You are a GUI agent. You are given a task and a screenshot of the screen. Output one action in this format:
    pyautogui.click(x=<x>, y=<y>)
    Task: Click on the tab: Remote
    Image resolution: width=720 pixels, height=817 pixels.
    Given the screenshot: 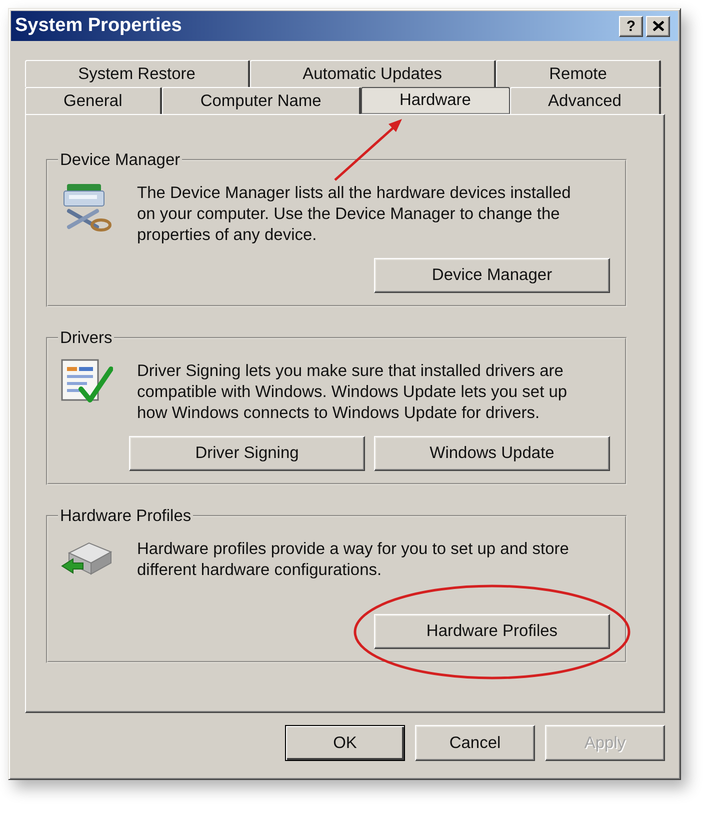 What is the action you would take?
    pyautogui.click(x=578, y=73)
    